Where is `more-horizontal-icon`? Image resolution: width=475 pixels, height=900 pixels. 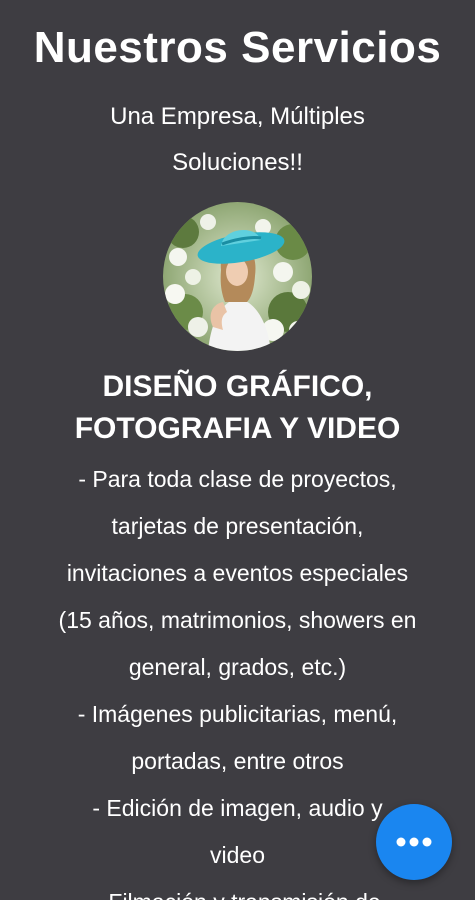 more-horizontal-icon is located at coordinates (414, 842).